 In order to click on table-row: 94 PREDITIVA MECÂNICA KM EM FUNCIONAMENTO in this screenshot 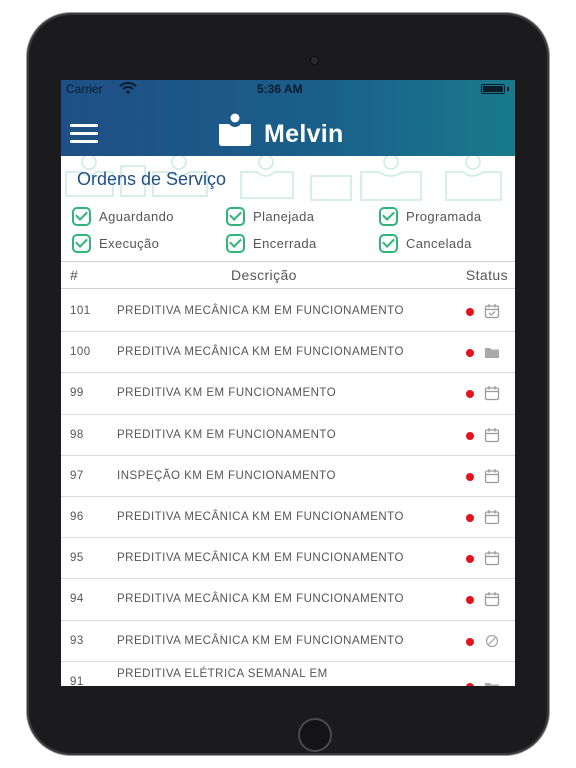, I will do `click(288, 600)`.